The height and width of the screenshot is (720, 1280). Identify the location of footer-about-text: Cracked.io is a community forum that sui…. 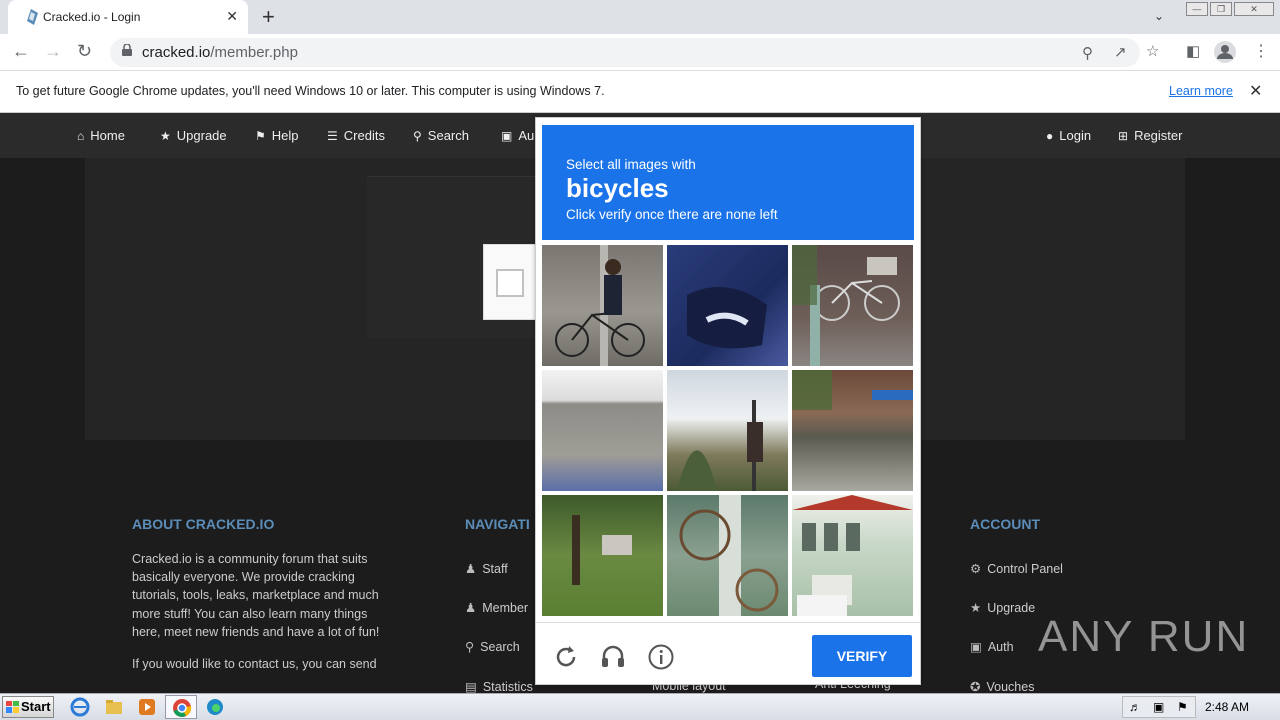
(256, 612).